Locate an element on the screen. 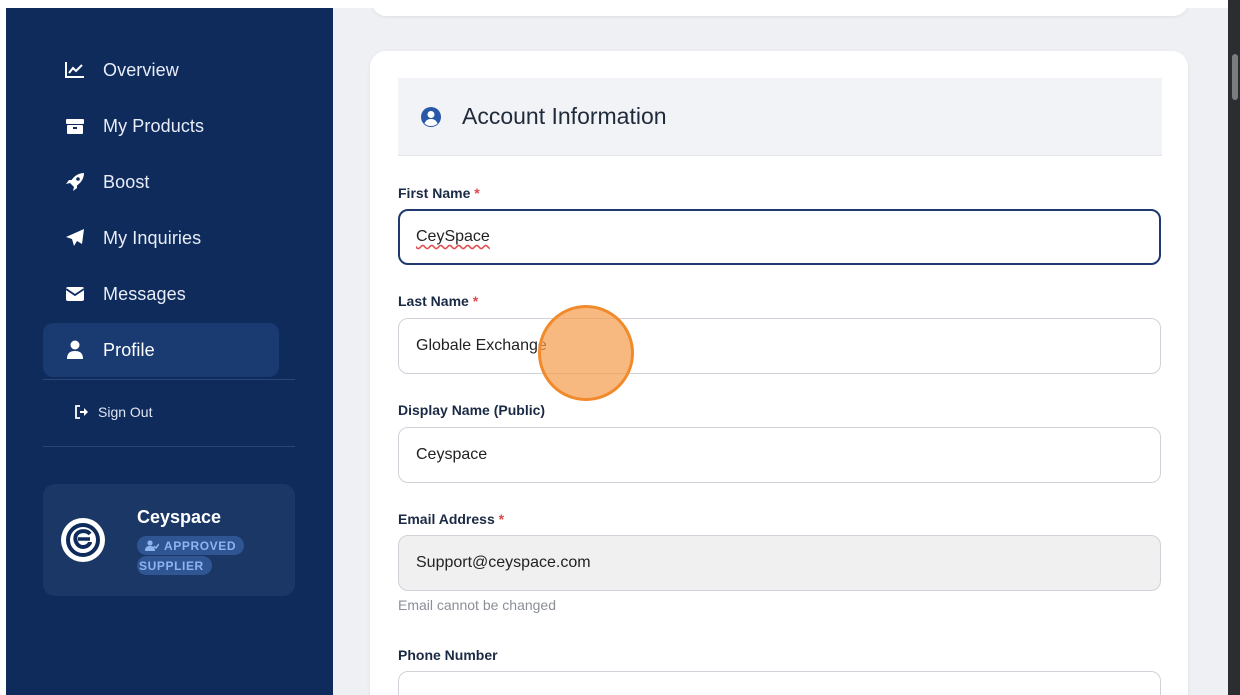 This screenshot has width=1240, height=695. approved-badge: APPROVED is located at coordinates (191, 545).